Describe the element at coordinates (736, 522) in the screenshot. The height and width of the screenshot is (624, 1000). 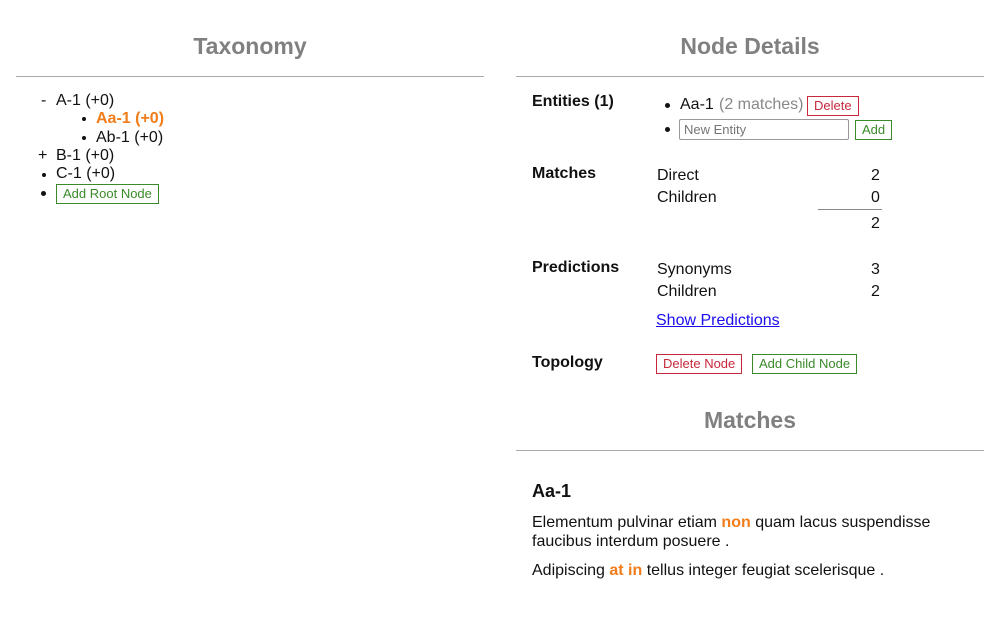
I see `match-highlight: non` at that location.